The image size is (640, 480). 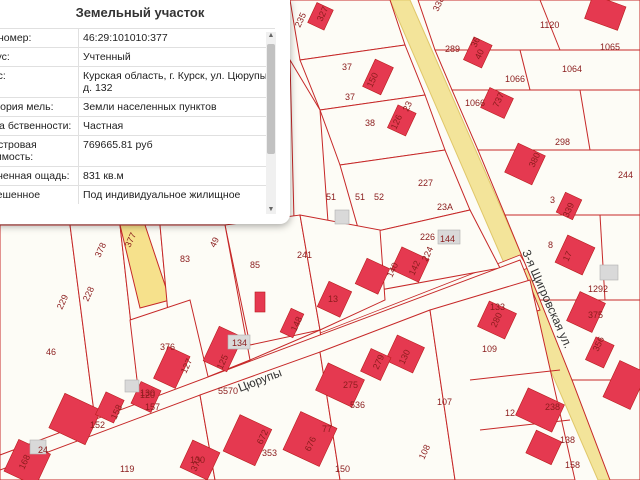 What do you see at coordinates (447, 239) in the screenshot?
I see `plot-number-label: 144` at bounding box center [447, 239].